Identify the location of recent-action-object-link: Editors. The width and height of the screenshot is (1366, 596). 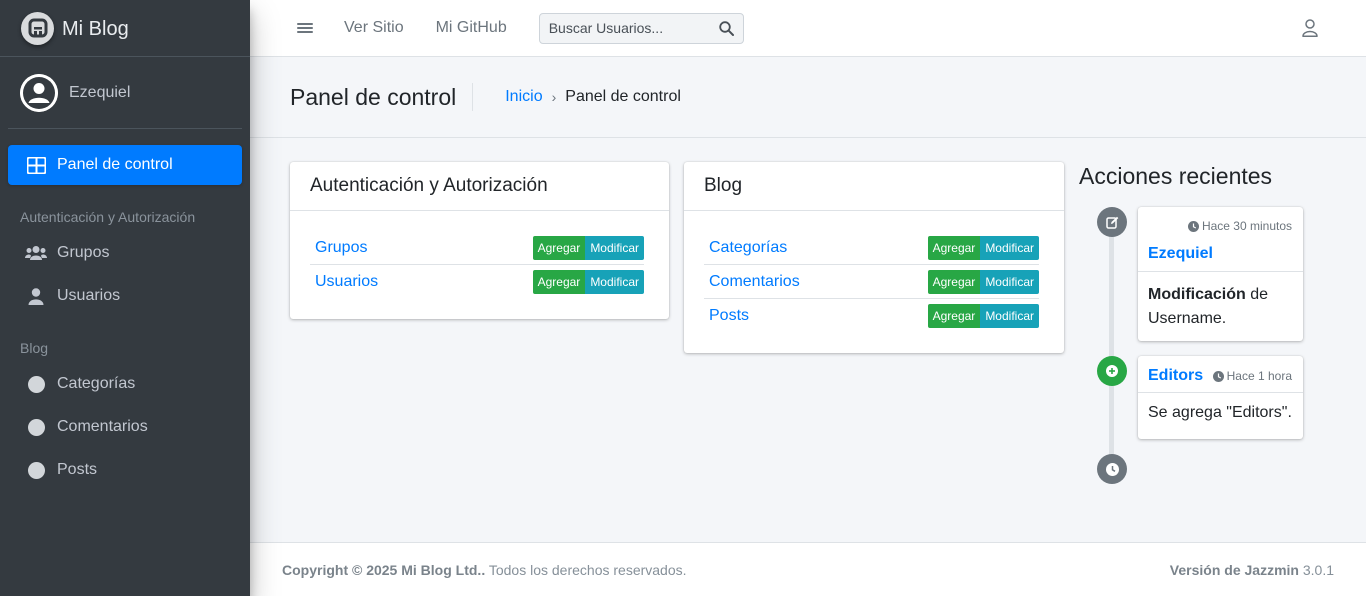
(1175, 376).